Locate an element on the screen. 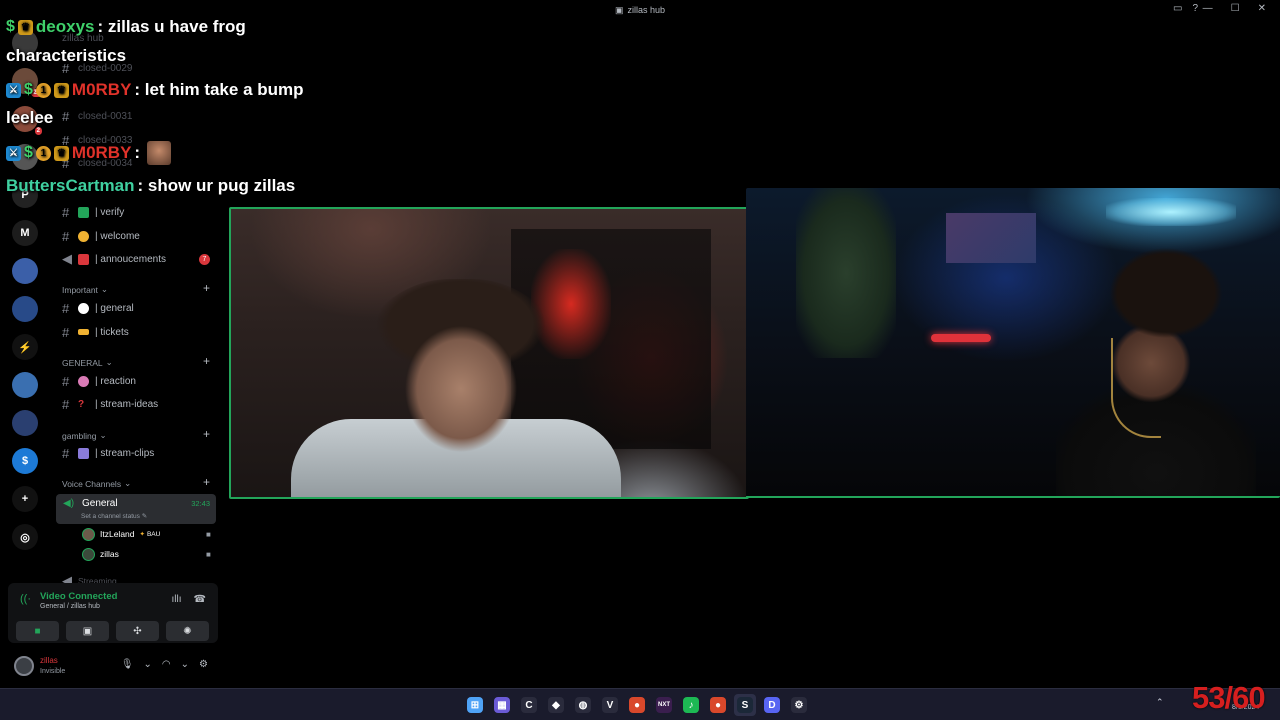  channel-reaction: # | reaction is located at coordinates (99, 381).